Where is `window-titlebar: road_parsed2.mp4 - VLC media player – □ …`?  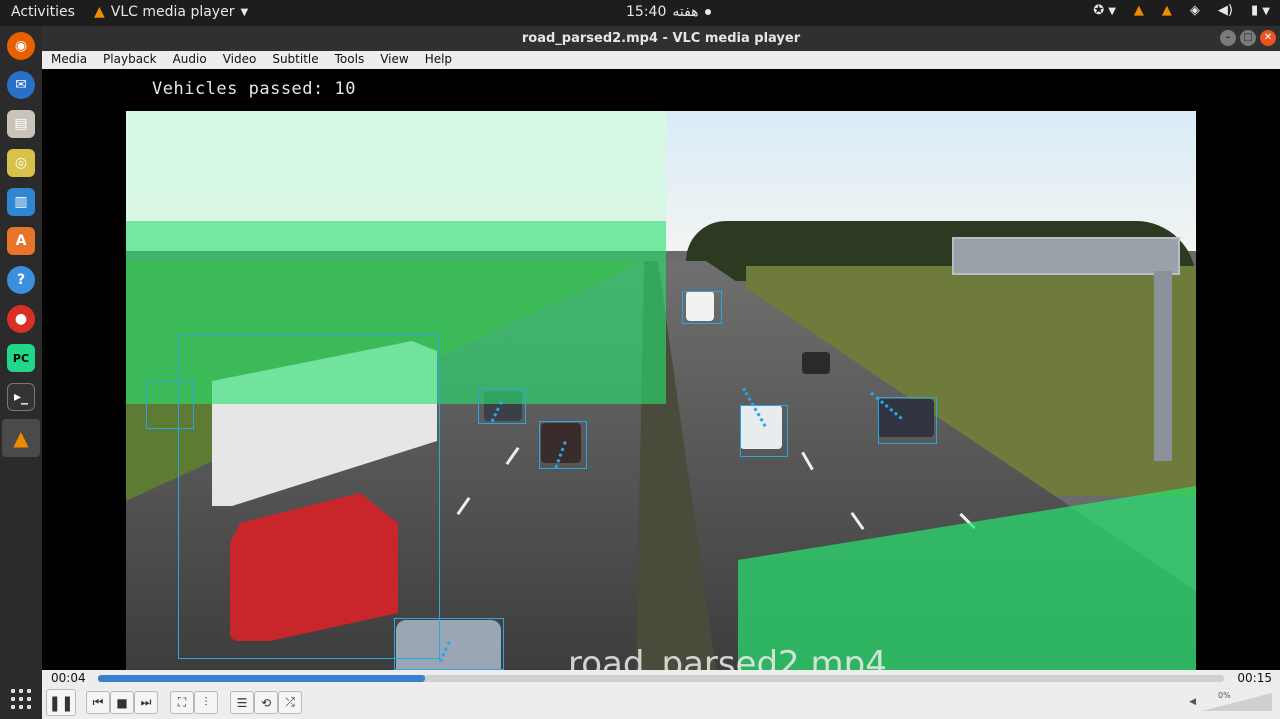 window-titlebar: road_parsed2.mp4 - VLC media player – □ … is located at coordinates (661, 38).